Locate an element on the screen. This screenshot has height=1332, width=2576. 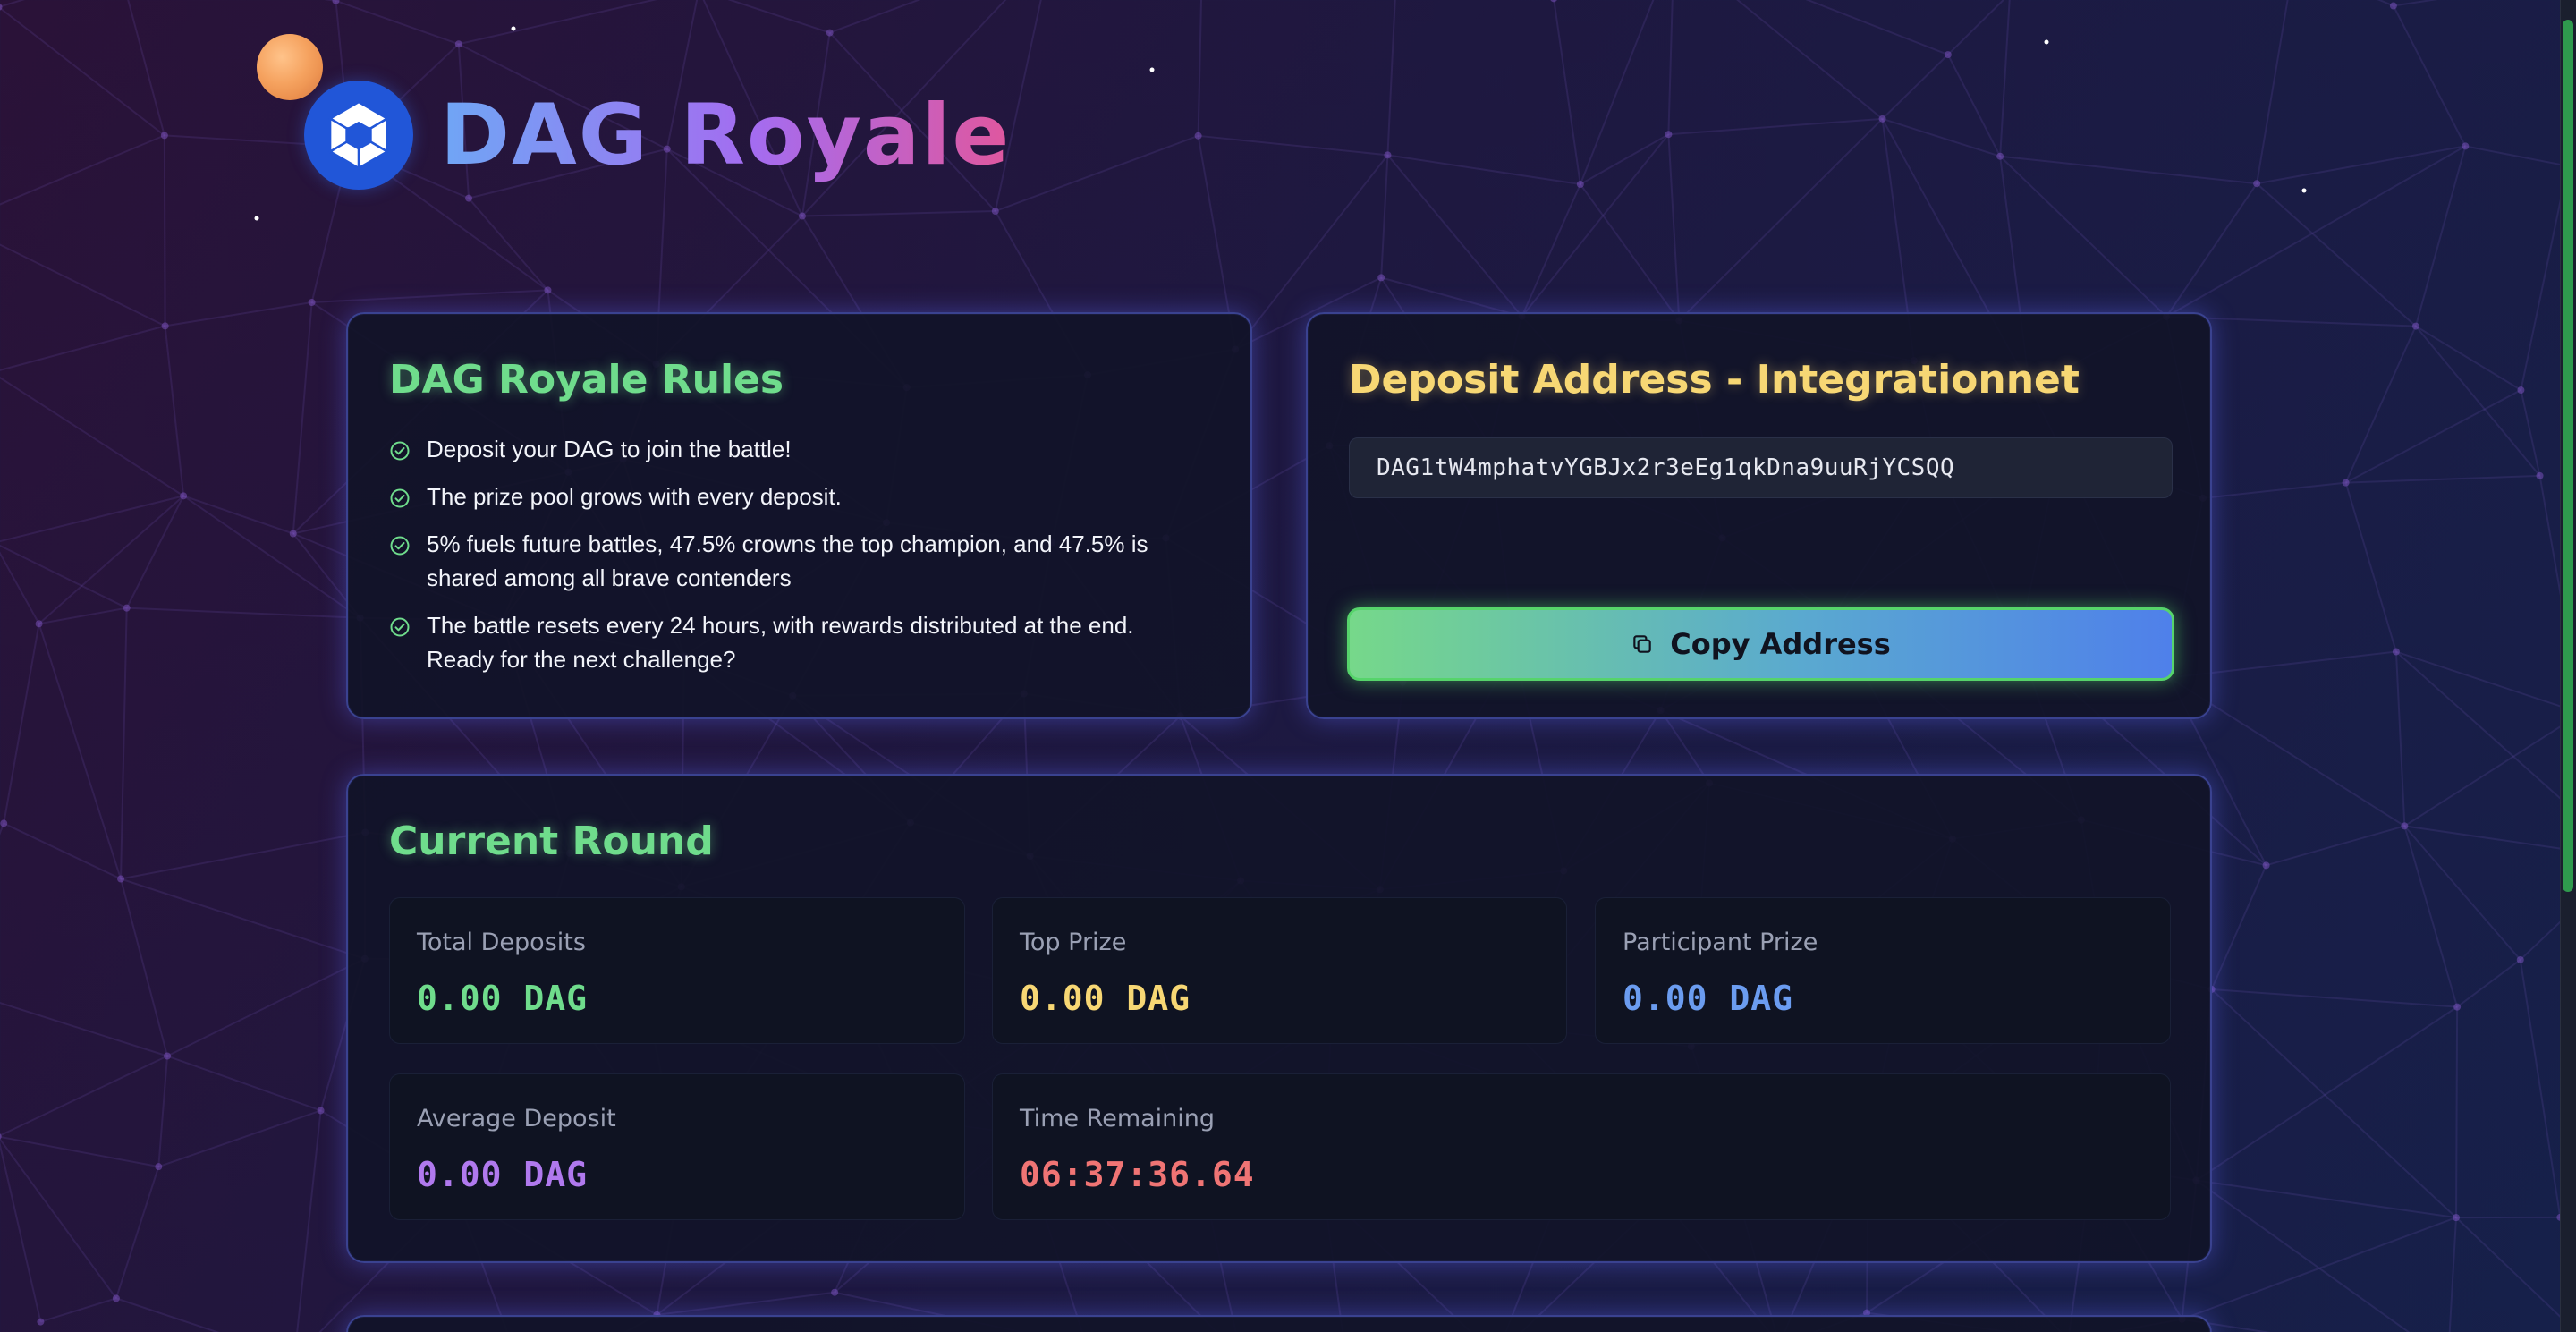
total-deposits-card: Total Deposits 0.00 DAG is located at coordinates (677, 970).